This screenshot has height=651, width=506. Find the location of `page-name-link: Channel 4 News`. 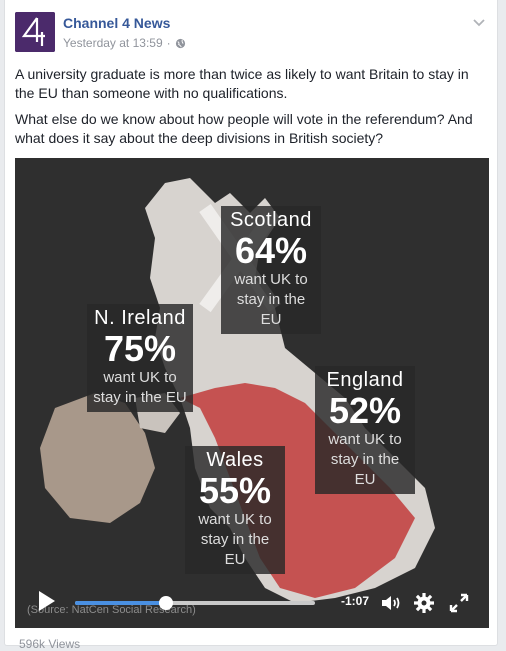

page-name-link: Channel 4 News is located at coordinates (116, 23).